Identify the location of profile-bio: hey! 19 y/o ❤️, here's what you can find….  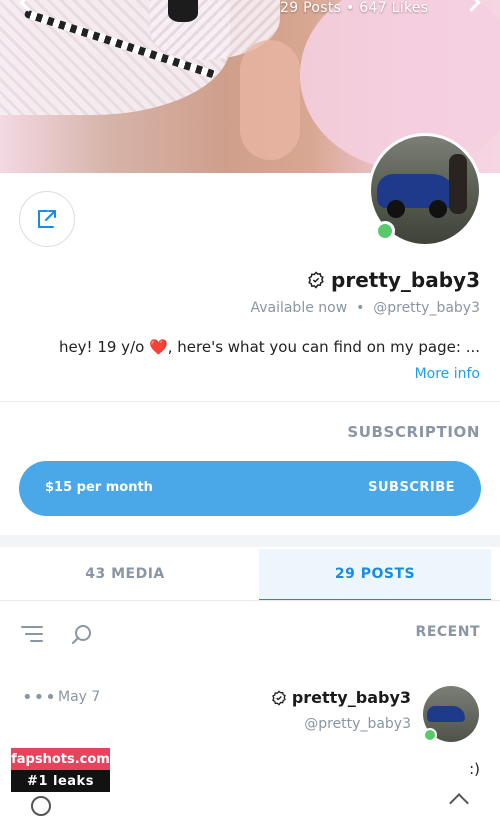
(269, 347).